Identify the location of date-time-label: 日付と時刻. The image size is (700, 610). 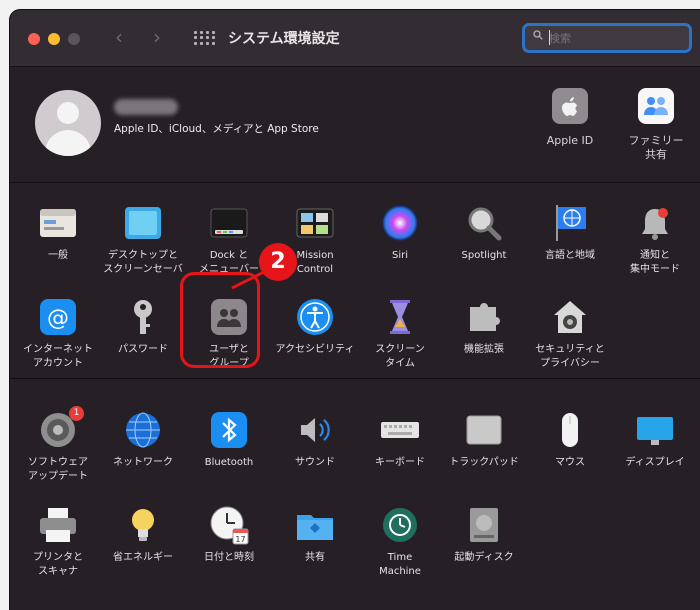
(229, 557).